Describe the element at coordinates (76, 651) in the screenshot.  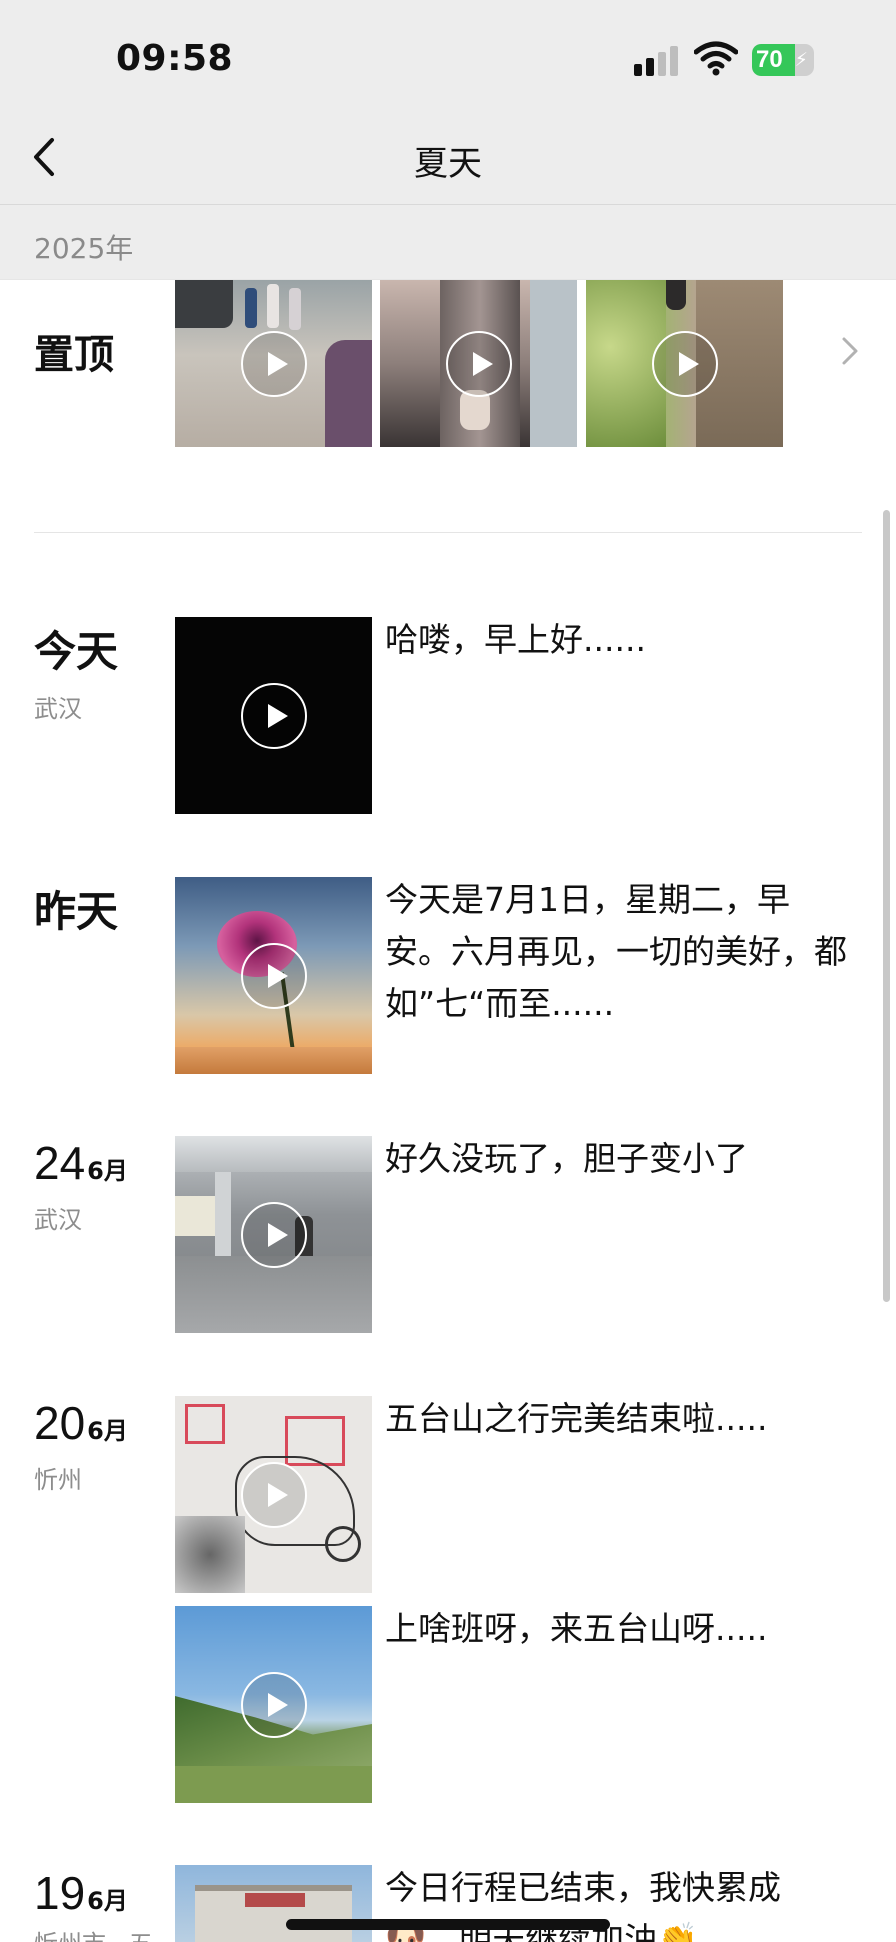
I see `date-word: 今天` at that location.